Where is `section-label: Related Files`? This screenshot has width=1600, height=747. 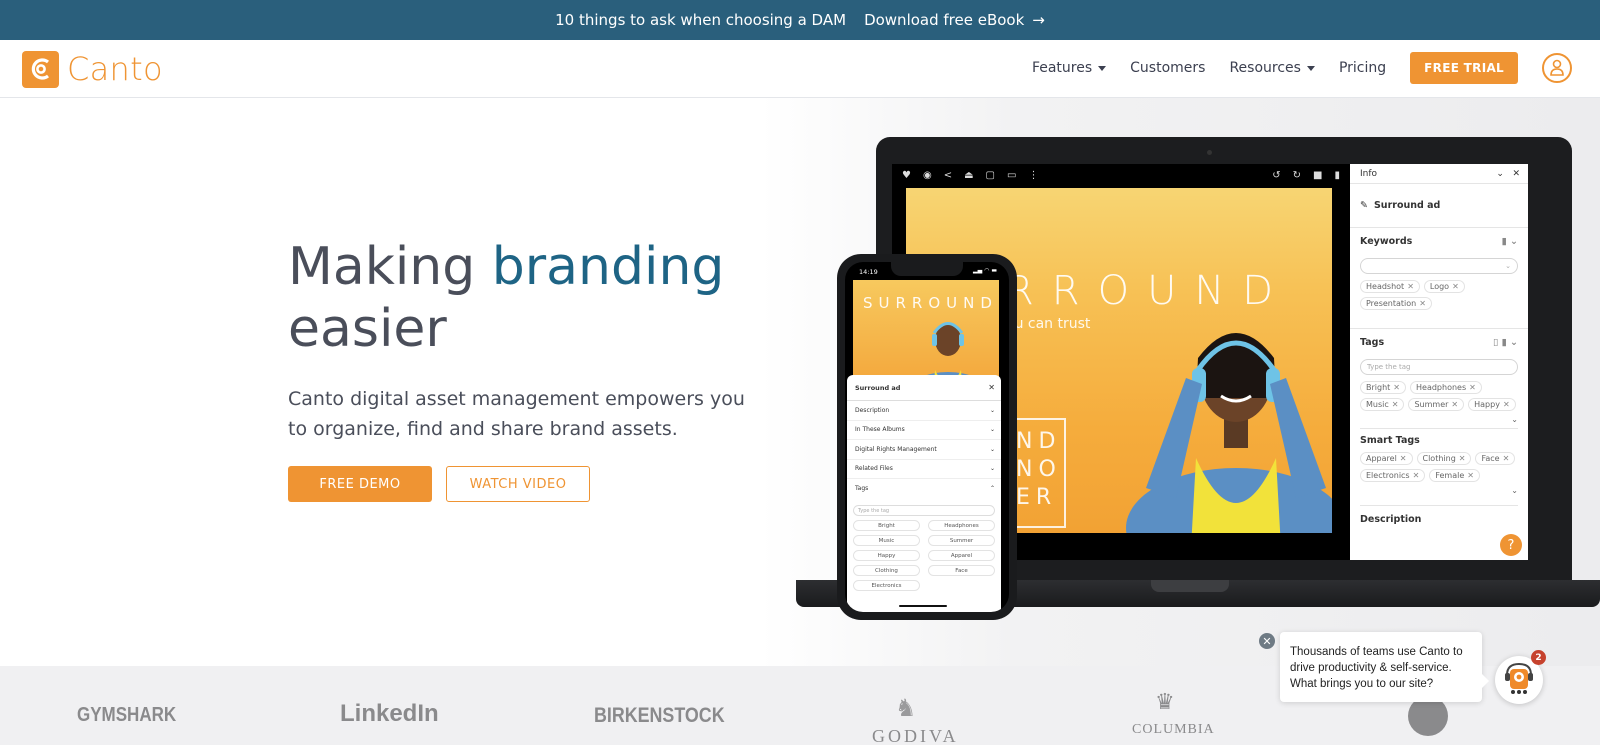
section-label: Related Files is located at coordinates (874, 469).